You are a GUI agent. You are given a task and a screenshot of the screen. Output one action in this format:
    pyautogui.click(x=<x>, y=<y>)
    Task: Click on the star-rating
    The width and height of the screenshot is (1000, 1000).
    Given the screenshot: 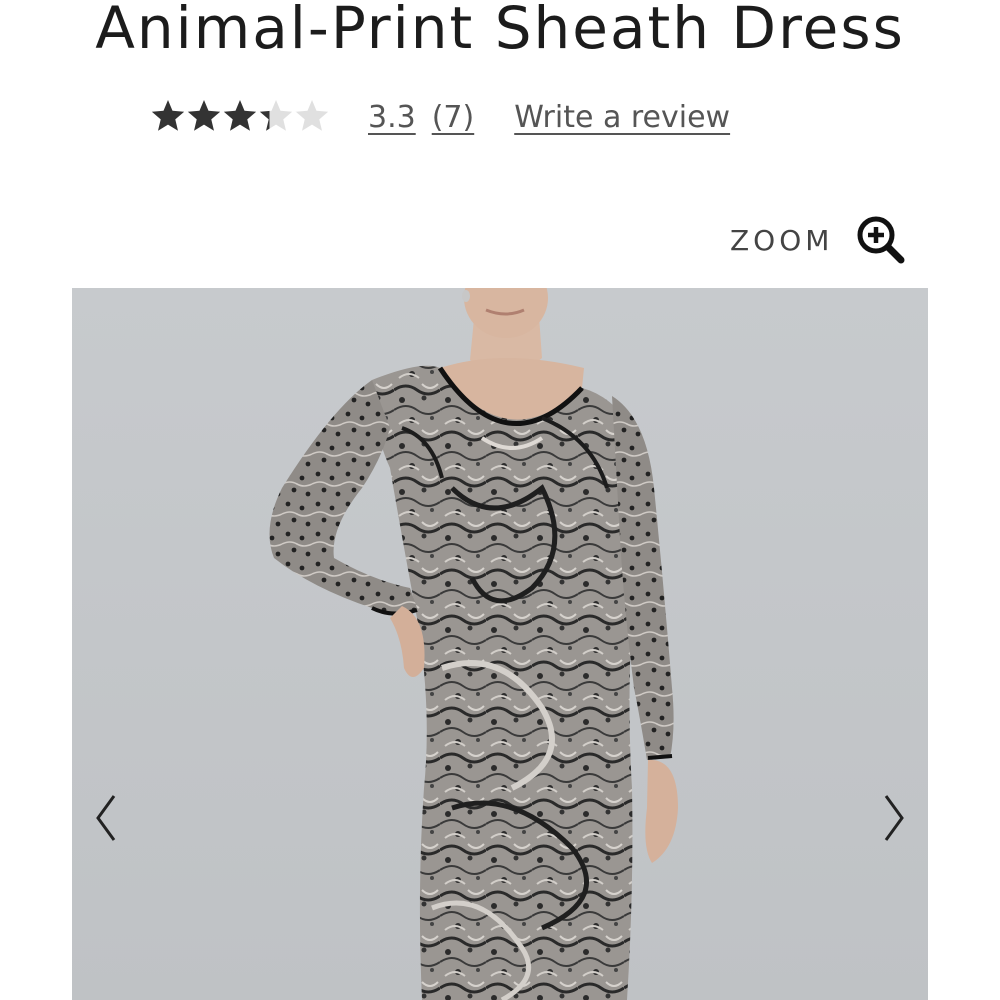 What is the action you would take?
    pyautogui.click(x=240, y=117)
    